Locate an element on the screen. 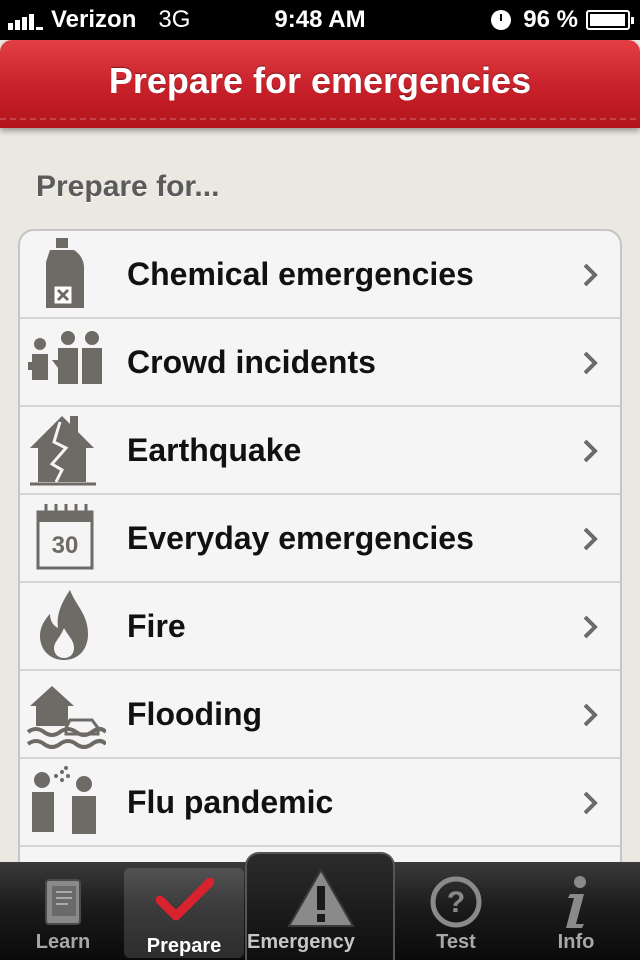  tab-info: Info is located at coordinates (576, 911).